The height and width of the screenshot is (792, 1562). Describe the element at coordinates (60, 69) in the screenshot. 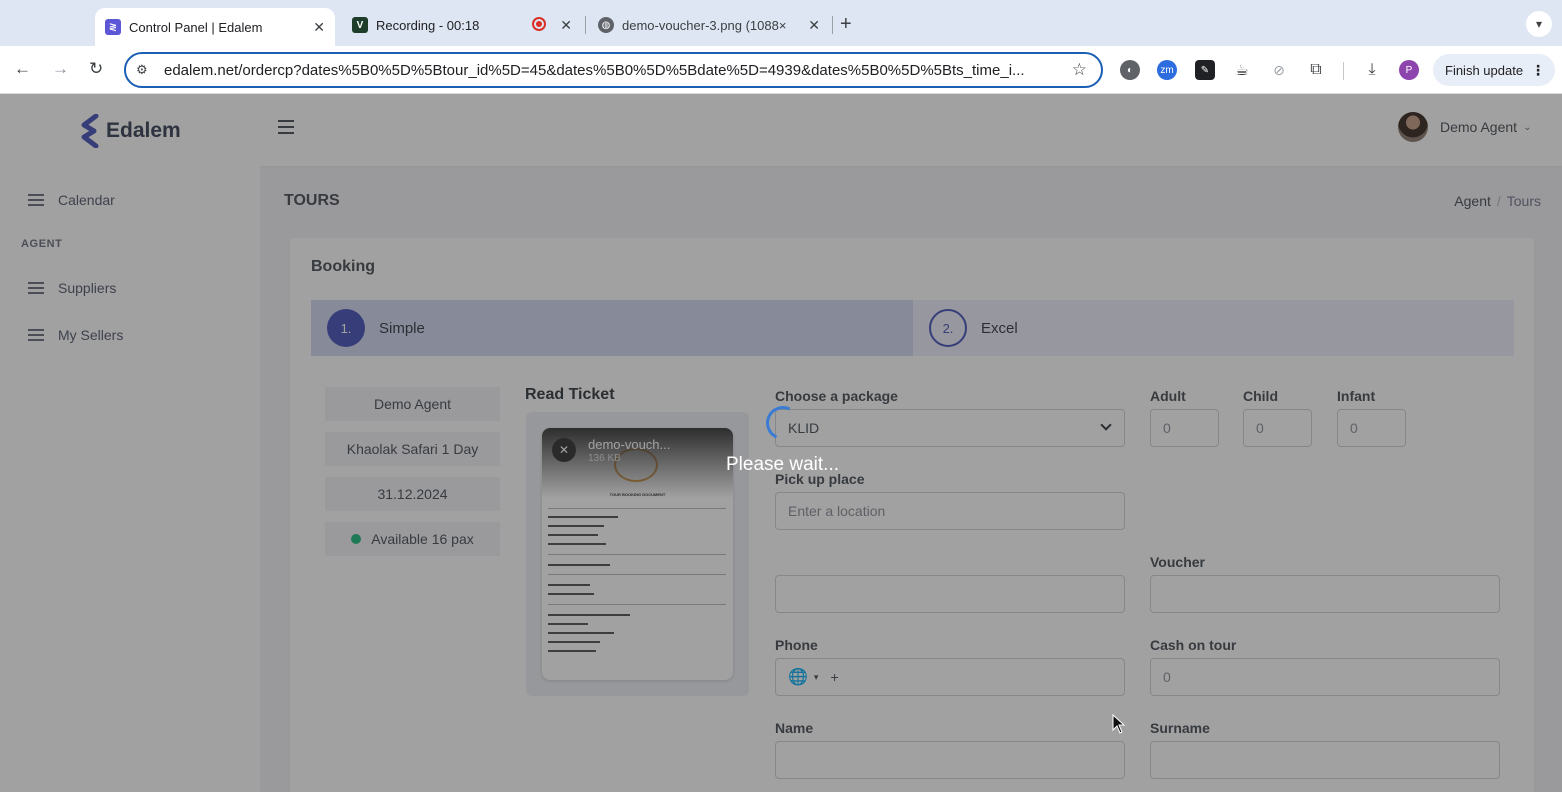

I see `forward-arrow-icon: →` at that location.